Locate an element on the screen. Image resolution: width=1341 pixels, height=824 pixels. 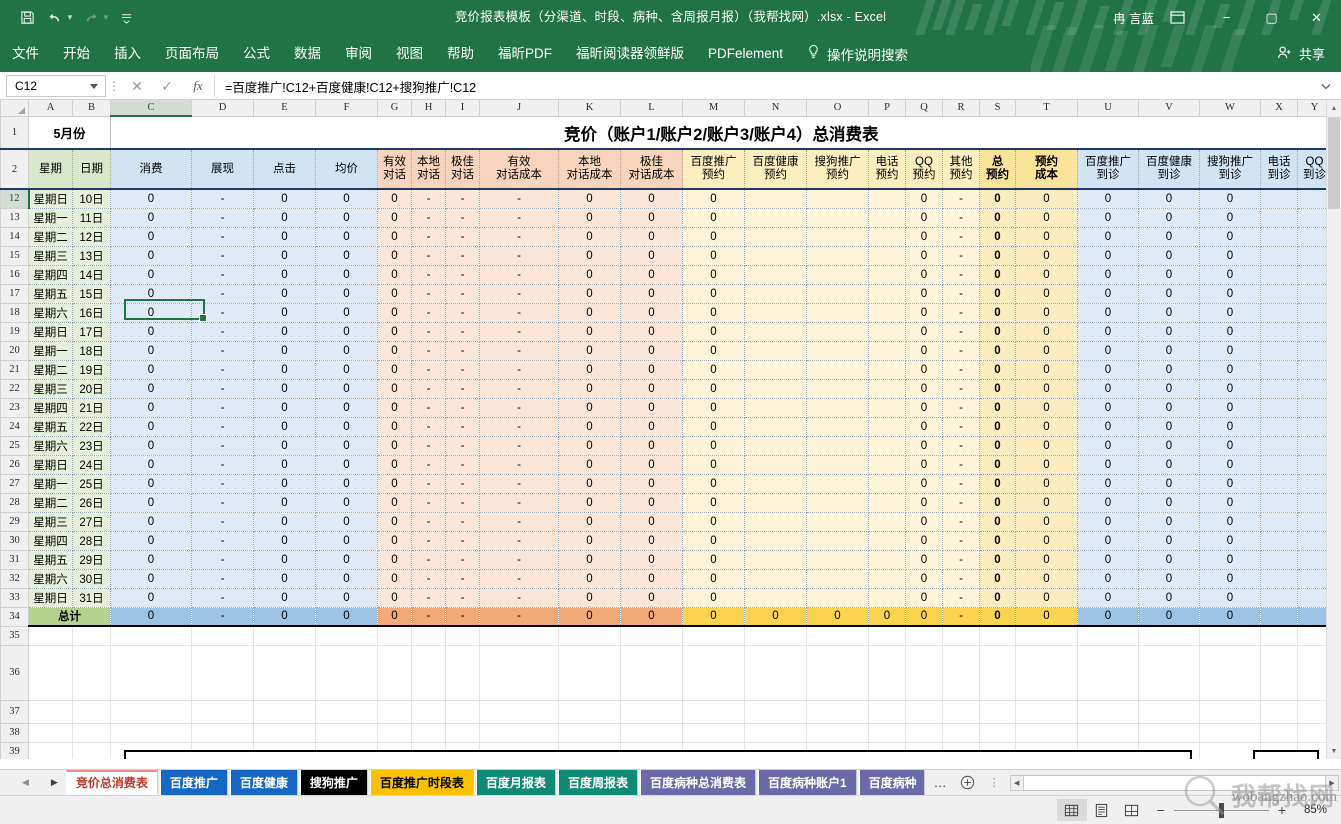
cell-M25: 0 is located at coordinates (713, 446).